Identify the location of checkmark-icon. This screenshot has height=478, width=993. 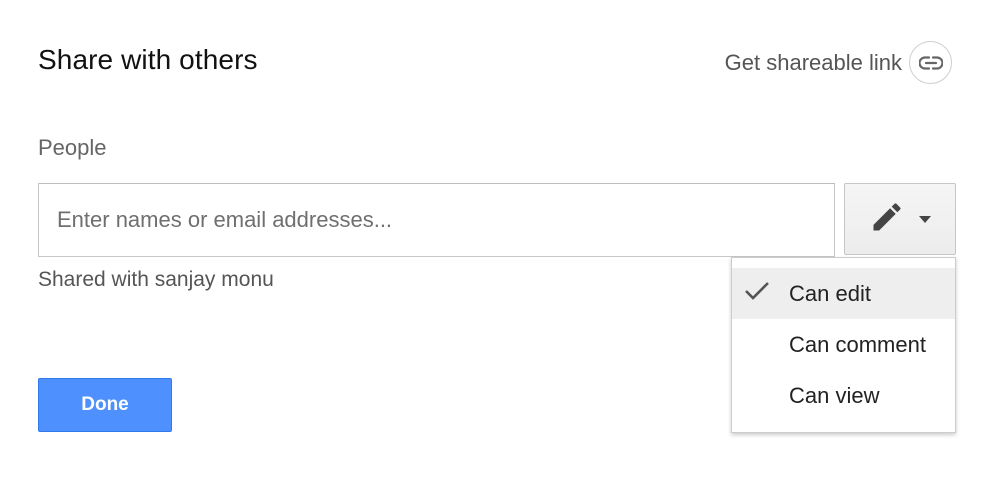
(757, 294).